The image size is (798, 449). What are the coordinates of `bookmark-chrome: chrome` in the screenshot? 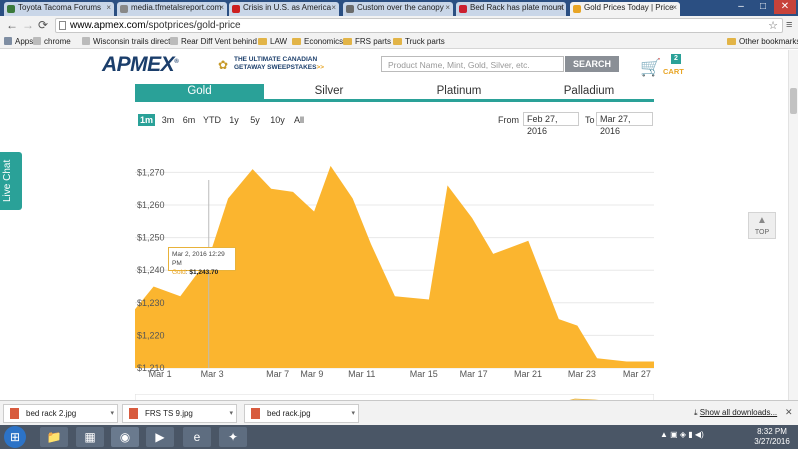 It's located at (52, 41).